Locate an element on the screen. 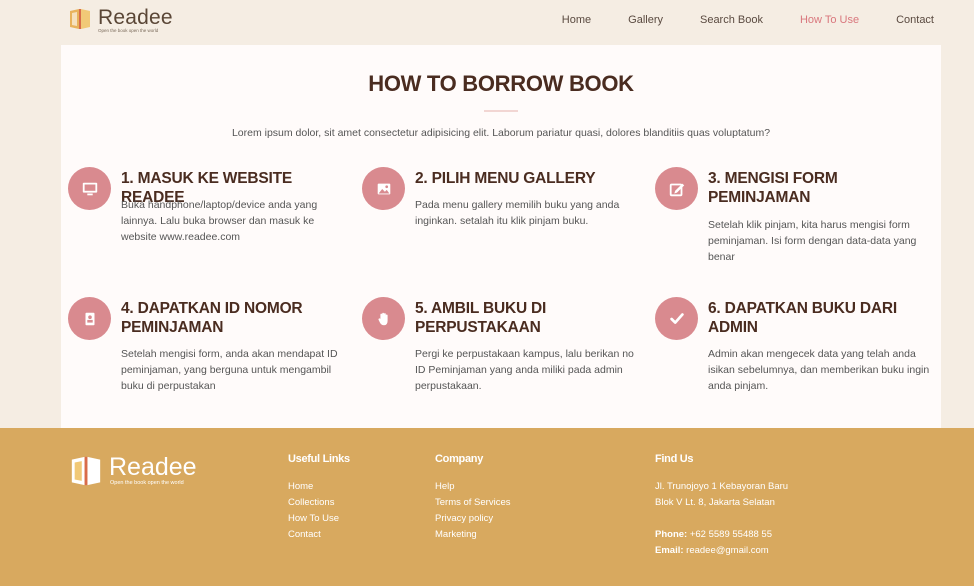  title-divider is located at coordinates (501, 111).